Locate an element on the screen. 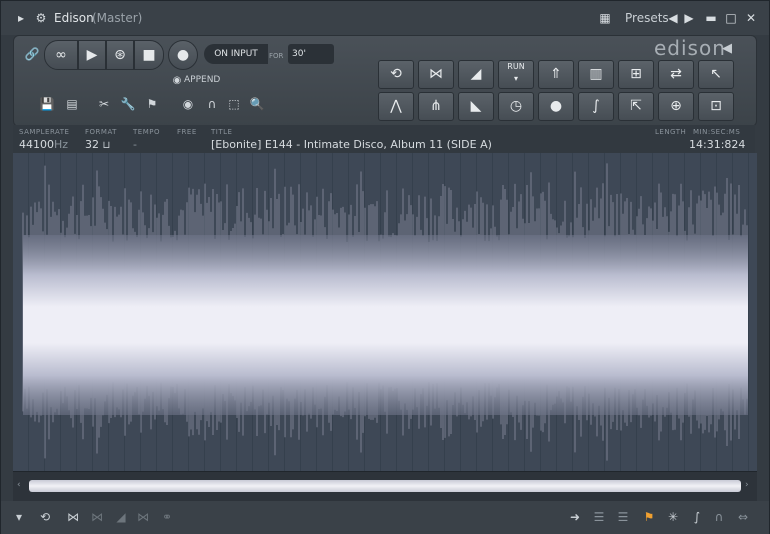  minsecms-label: MIN:SEC:MS is located at coordinates (717, 132).